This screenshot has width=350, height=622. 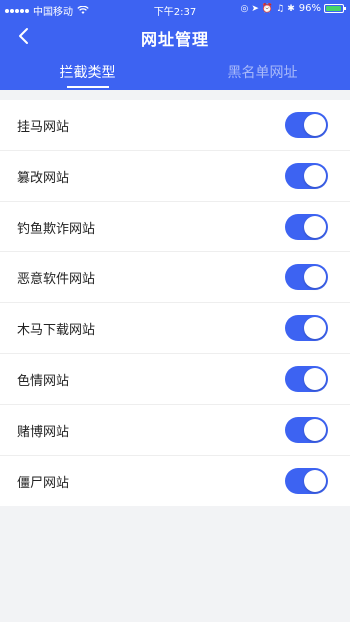 I want to click on list-item: 篡改网站, so click(x=175, y=176).